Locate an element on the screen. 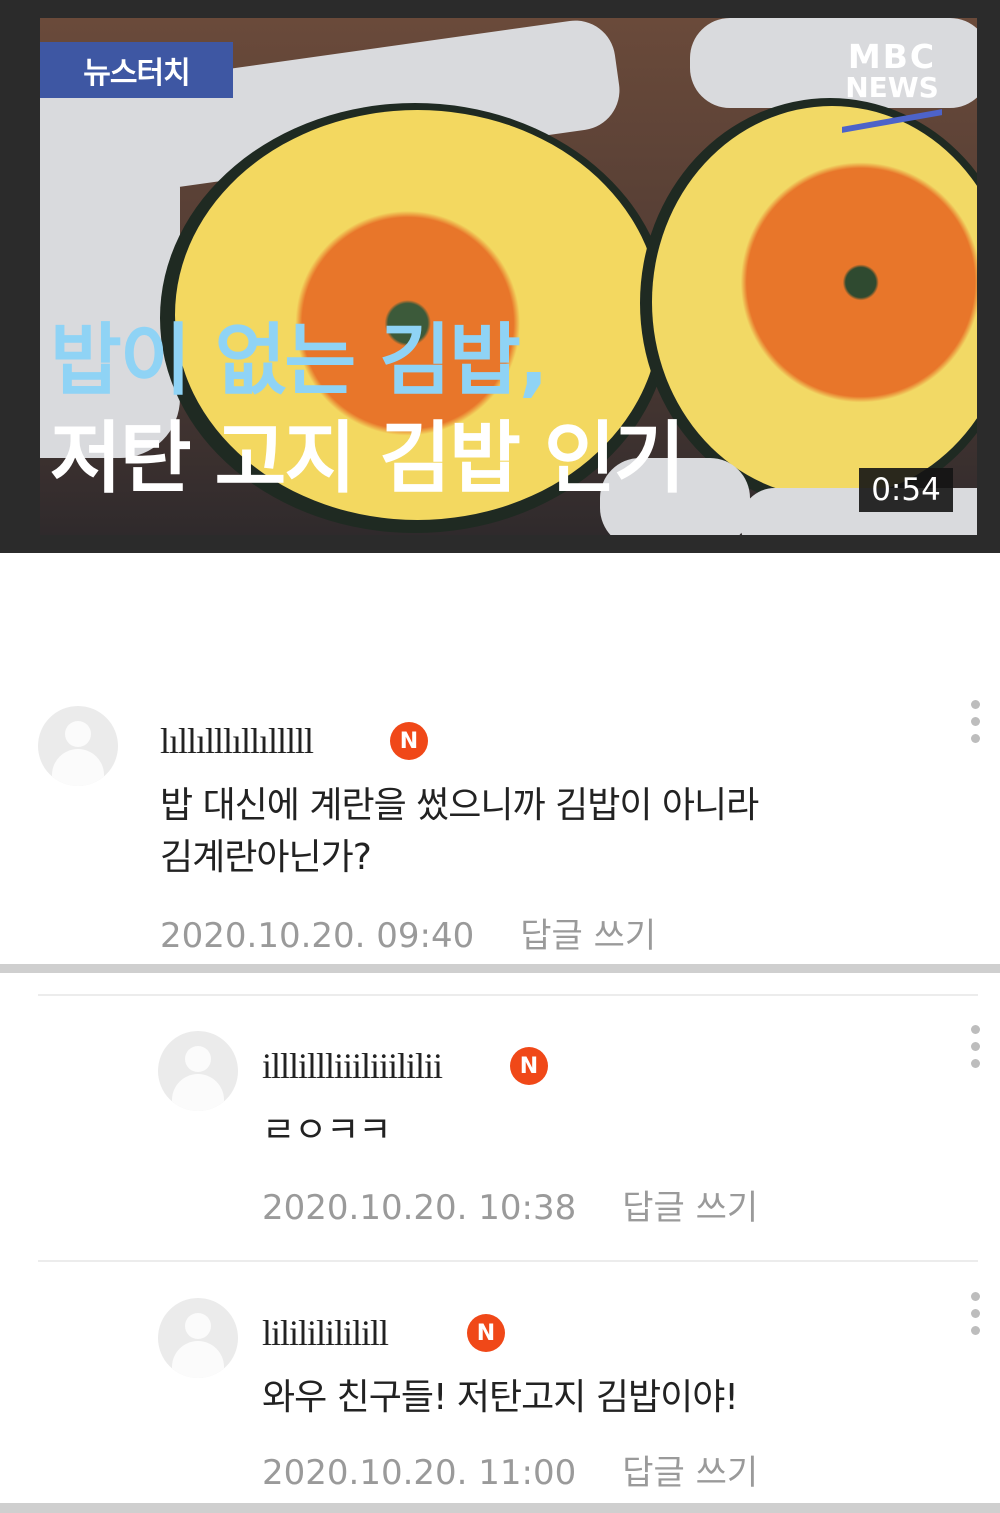  glove-shape is located at coordinates (110, 293).